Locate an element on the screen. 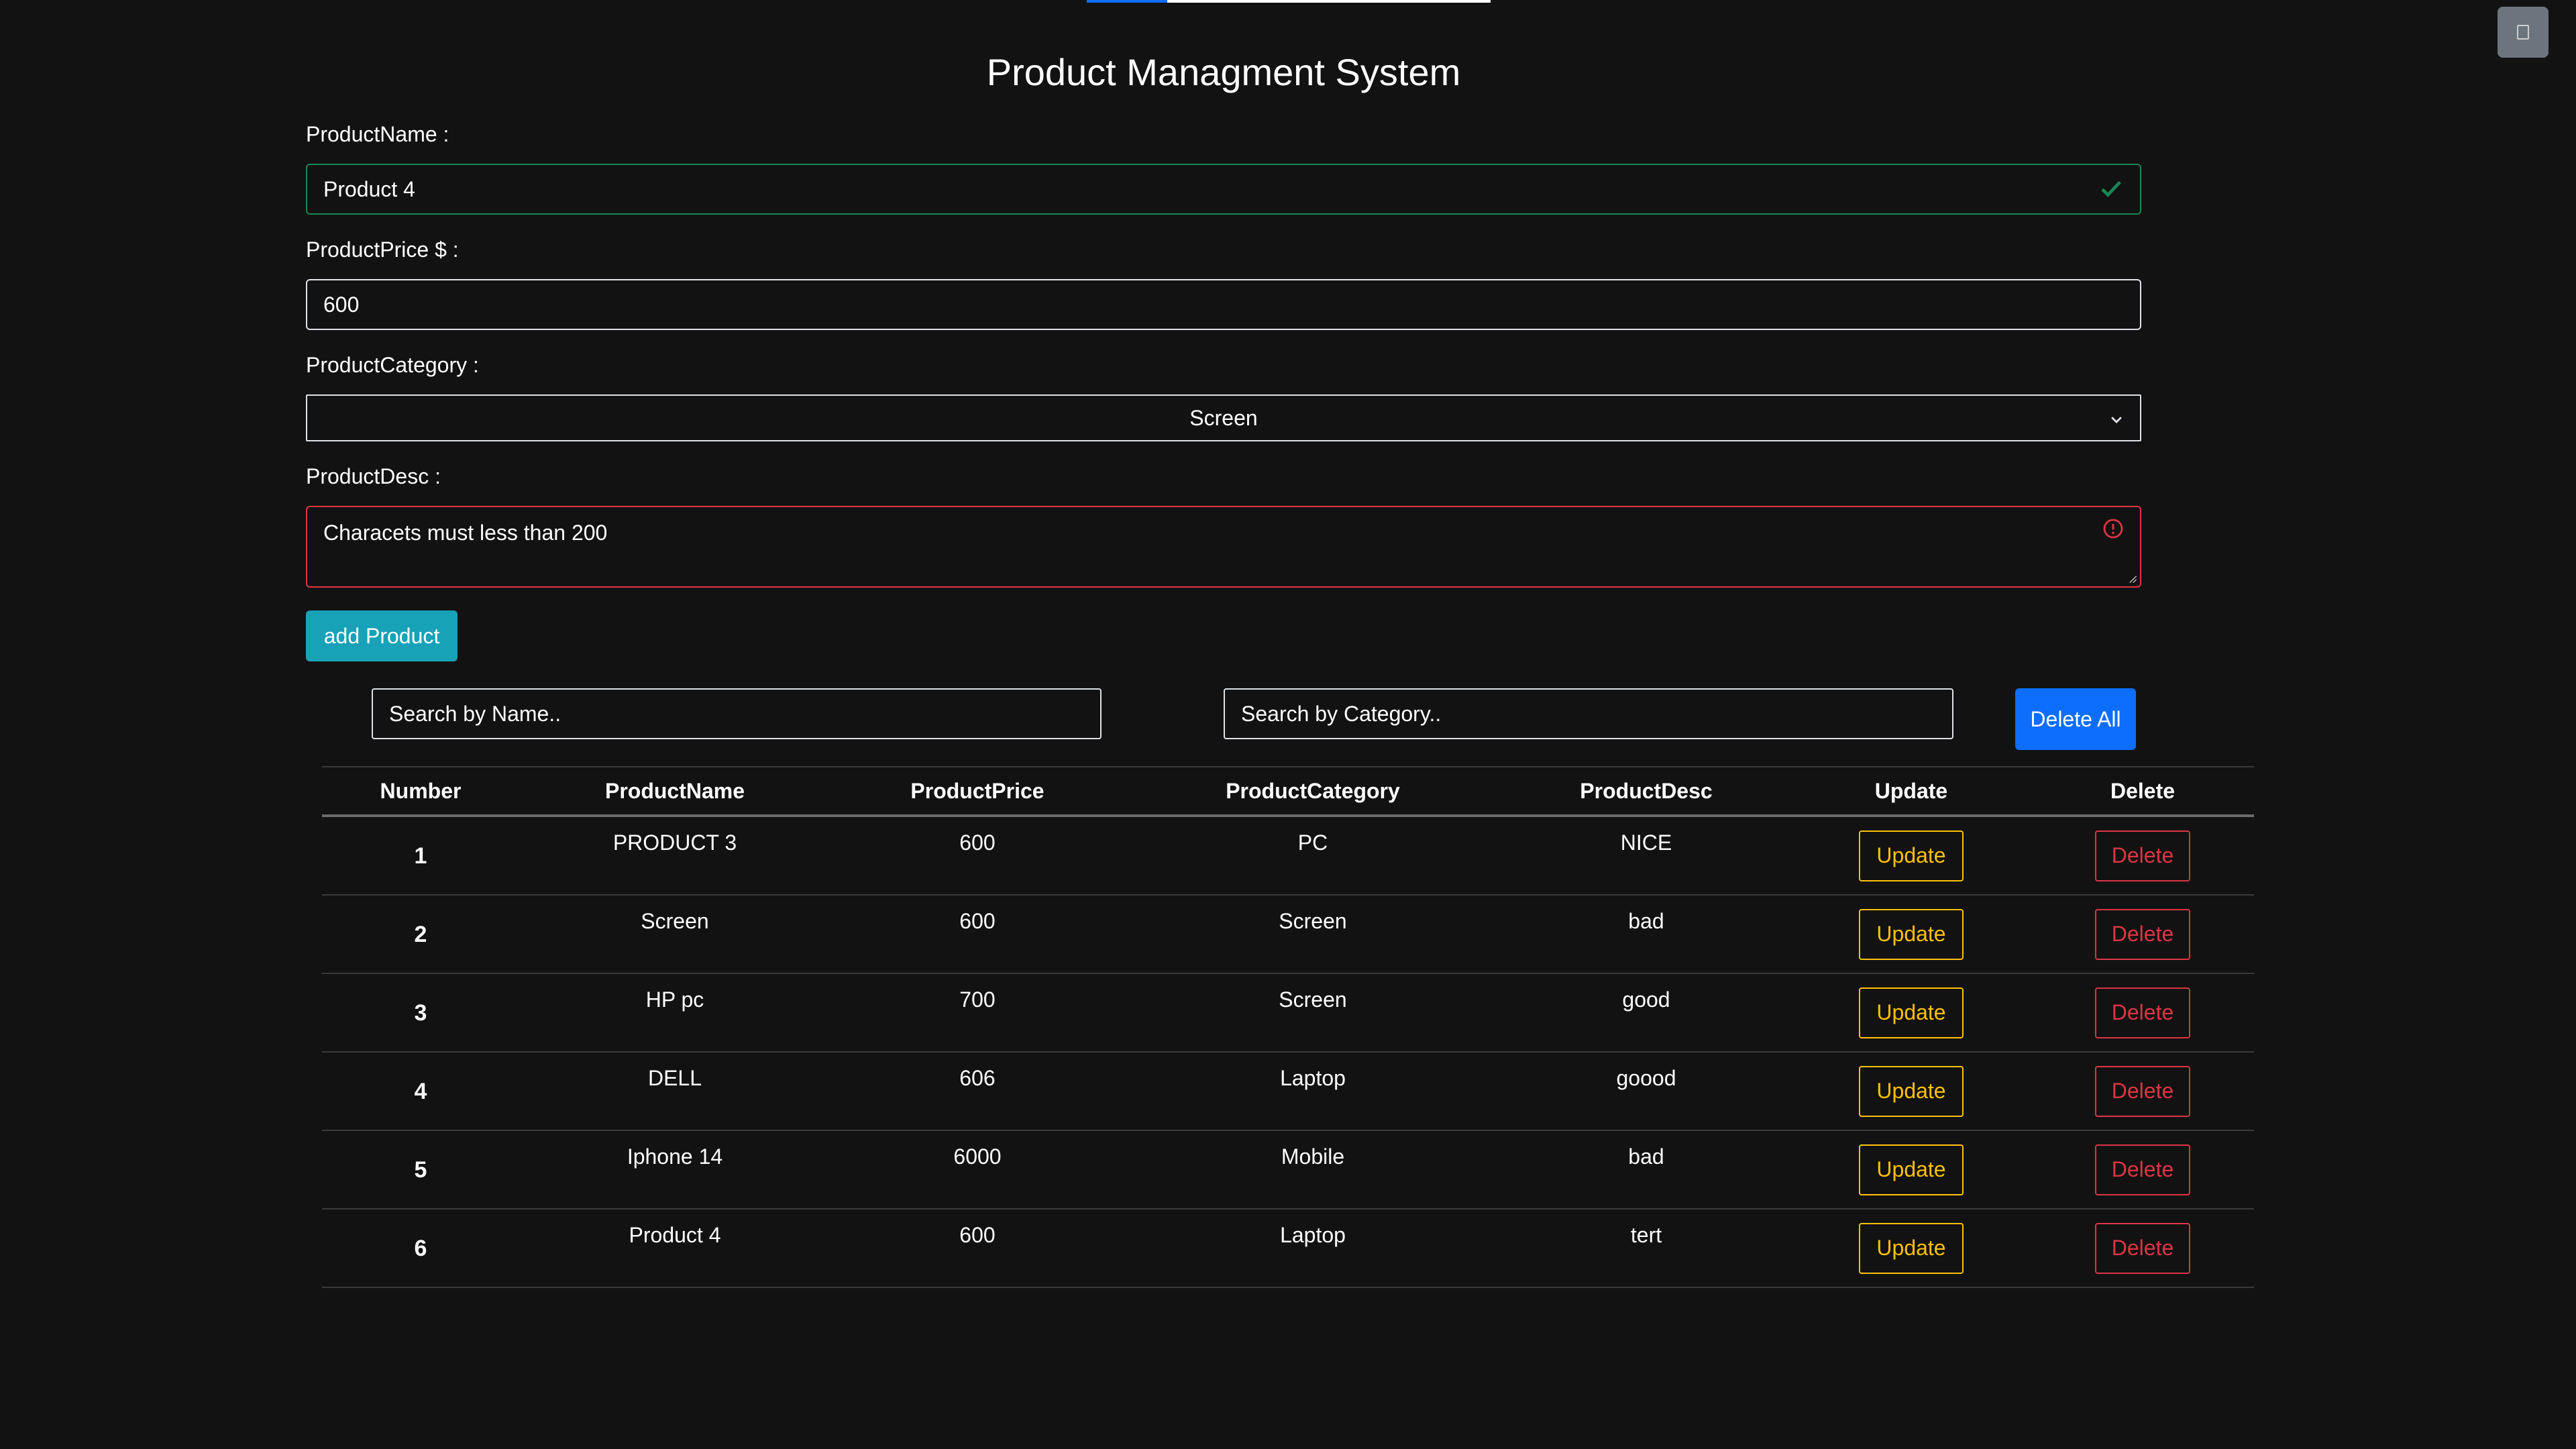 This screenshot has height=1449, width=2576. product-category-selected: Screen is located at coordinates (1223, 417).